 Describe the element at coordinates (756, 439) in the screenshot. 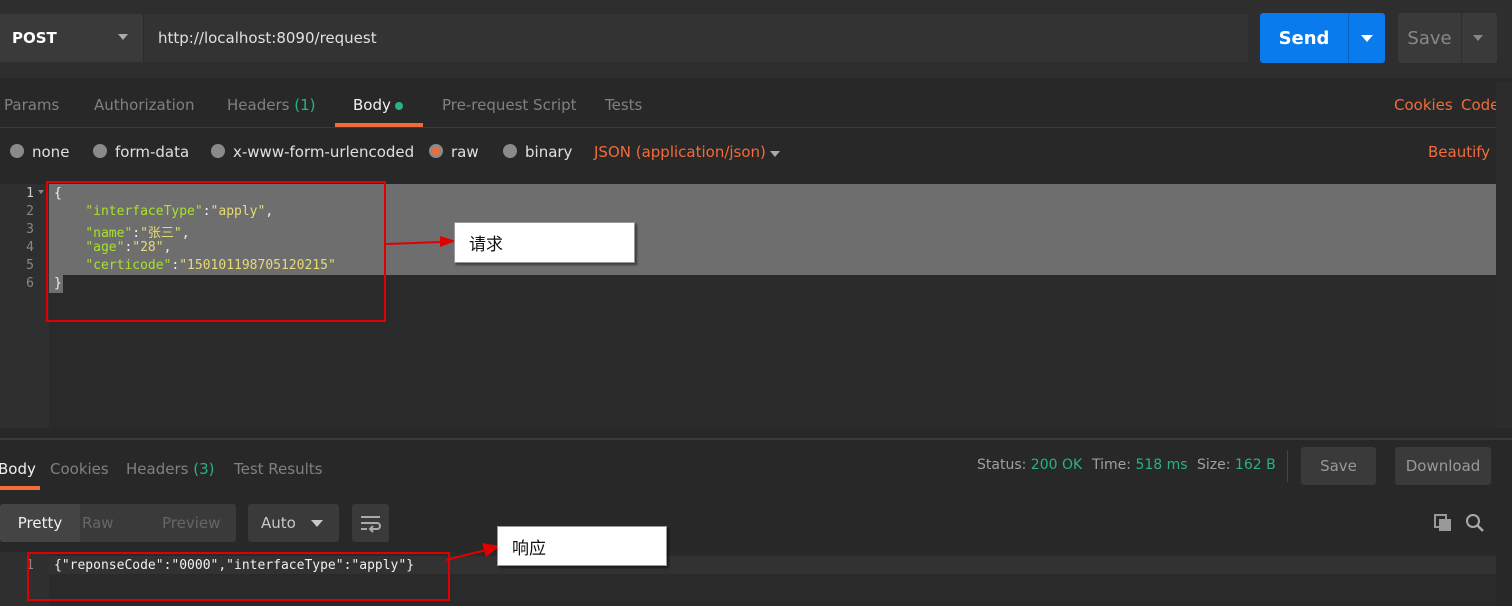

I see `pane-divider` at that location.